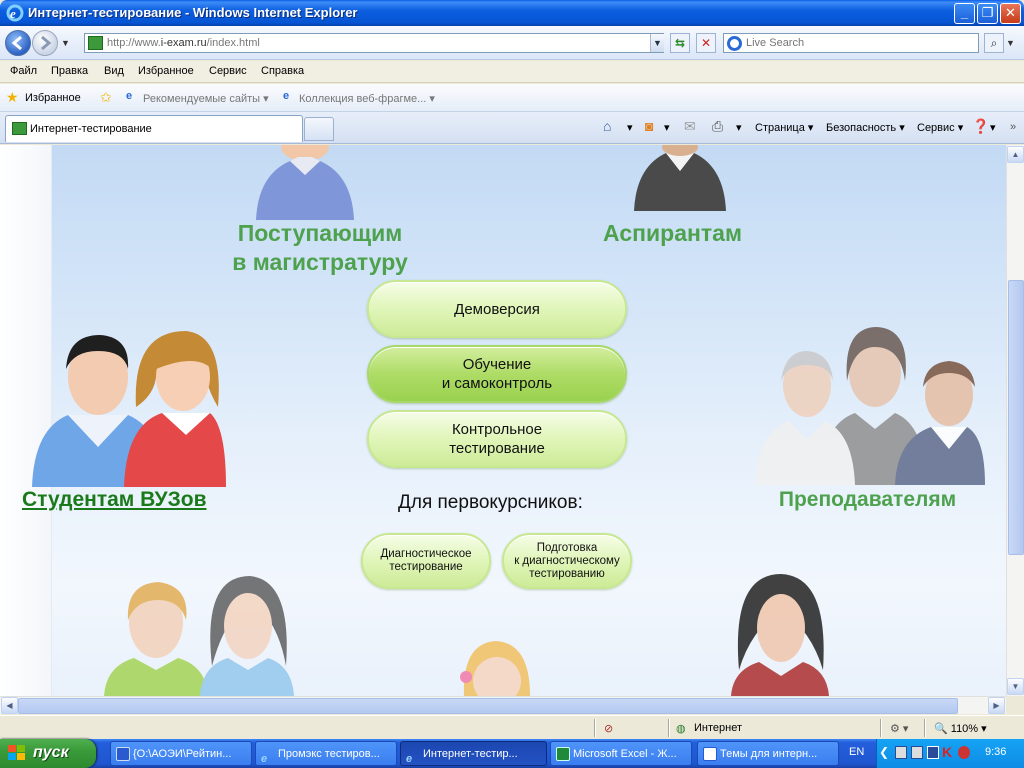  I want to click on address-dropdown-icon: ▼, so click(657, 43).